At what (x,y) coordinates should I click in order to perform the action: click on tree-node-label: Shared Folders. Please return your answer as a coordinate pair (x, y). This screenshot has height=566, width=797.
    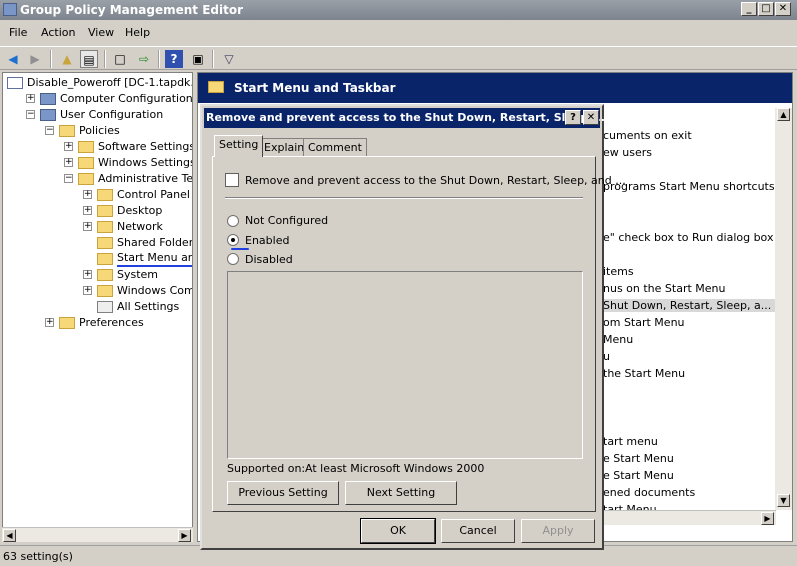
    Looking at the image, I should click on (154, 243).